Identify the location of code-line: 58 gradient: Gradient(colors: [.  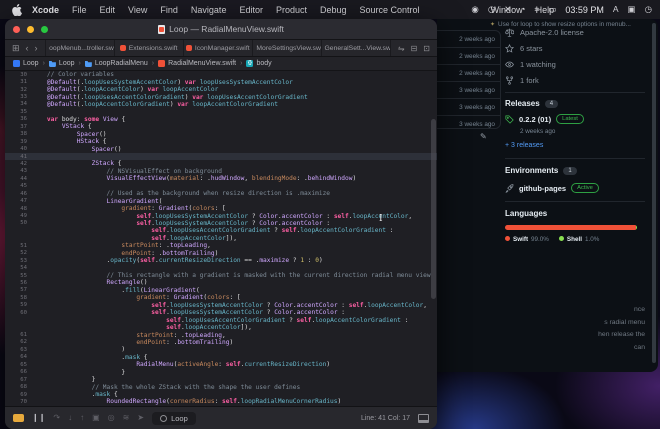
(221, 297).